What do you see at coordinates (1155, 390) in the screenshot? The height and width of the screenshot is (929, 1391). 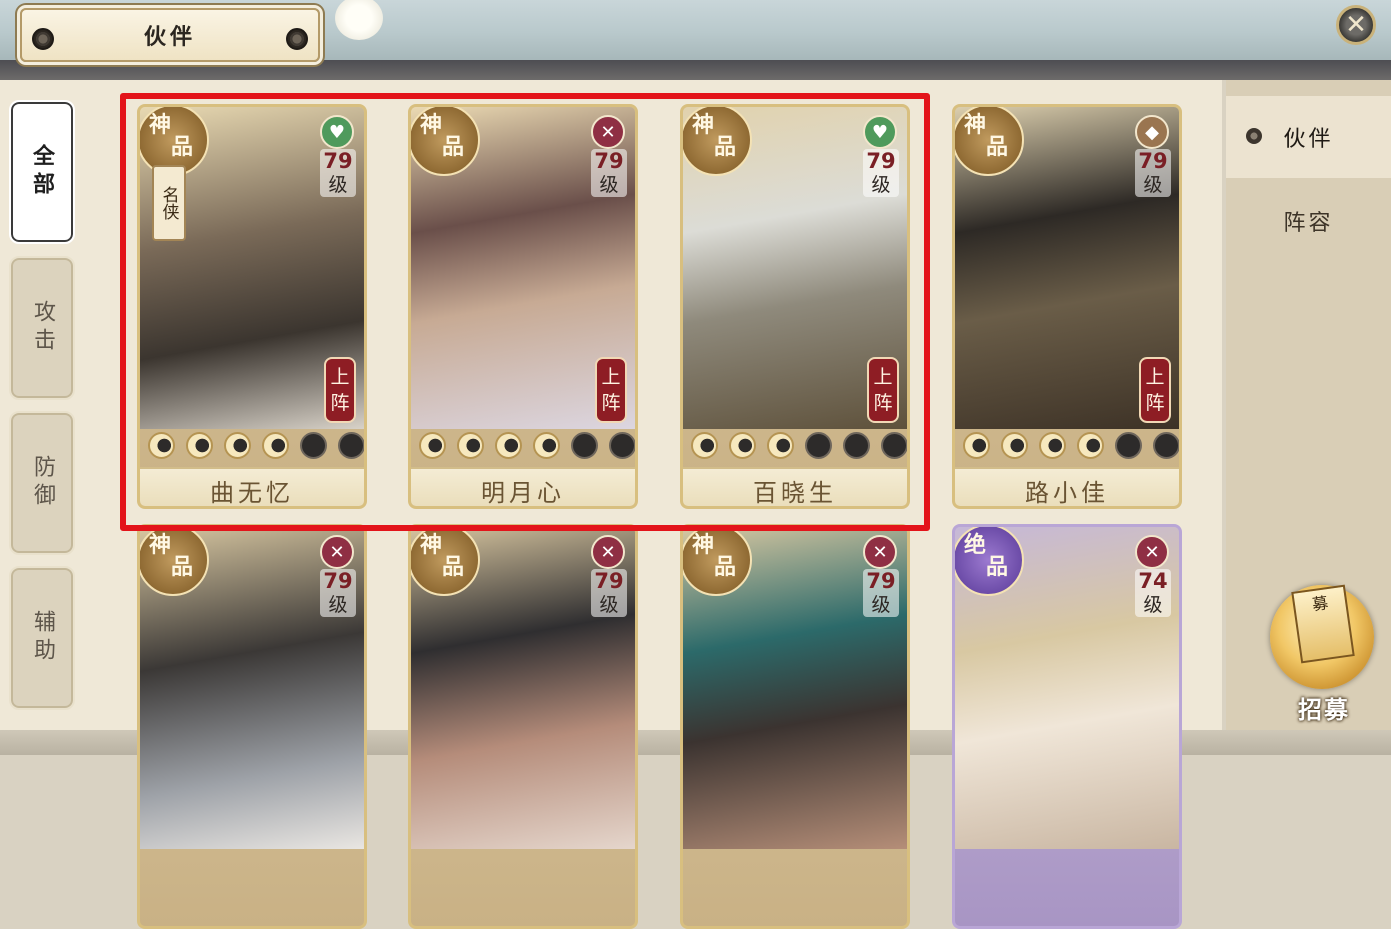 I see `lineup-tag: 上阵` at bounding box center [1155, 390].